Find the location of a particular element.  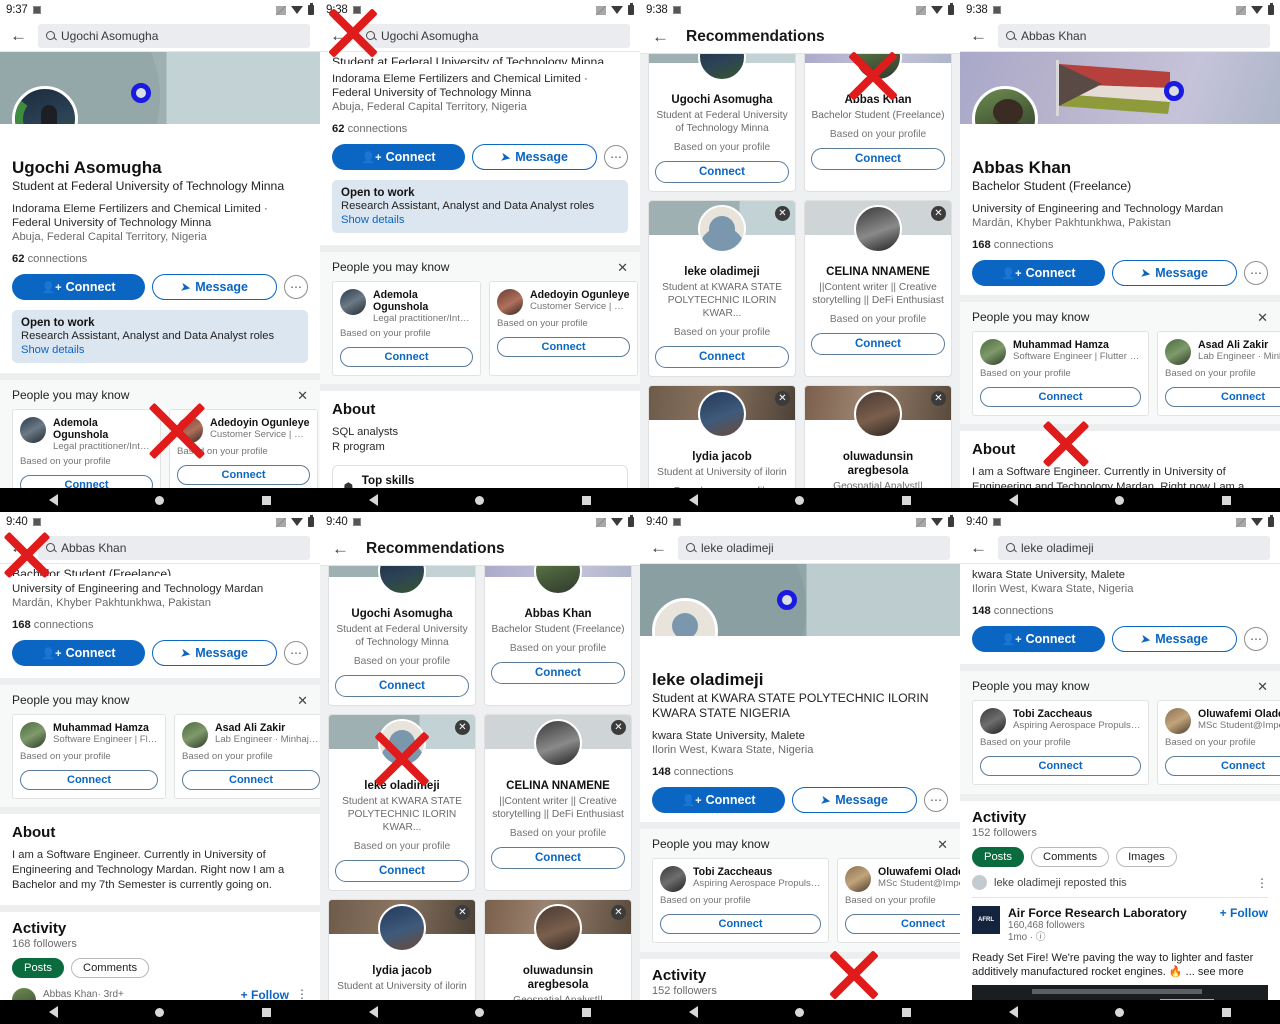

tab-images: Images is located at coordinates (1146, 857).